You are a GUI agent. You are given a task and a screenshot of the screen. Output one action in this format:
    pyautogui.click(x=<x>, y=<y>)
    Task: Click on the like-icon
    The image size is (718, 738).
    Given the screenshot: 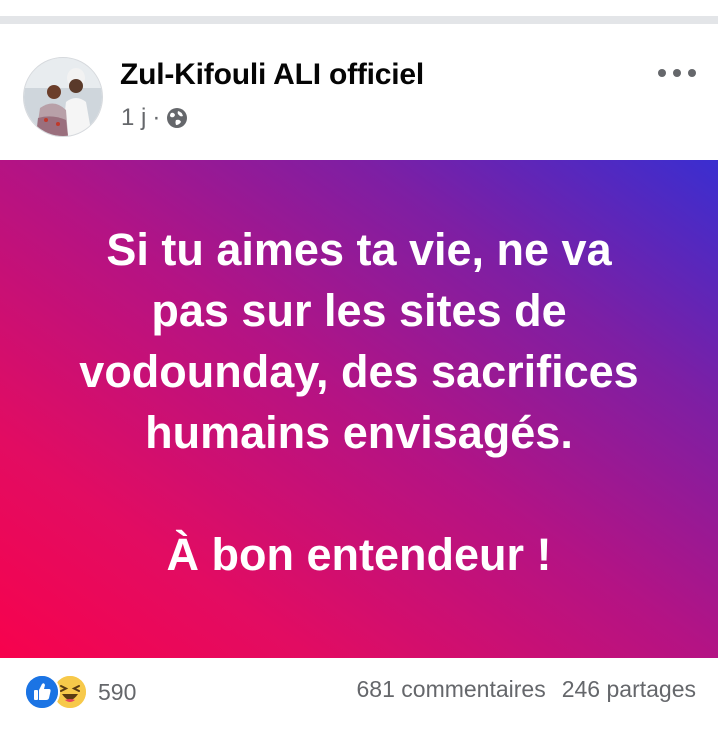 What is the action you would take?
    pyautogui.click(x=42, y=692)
    